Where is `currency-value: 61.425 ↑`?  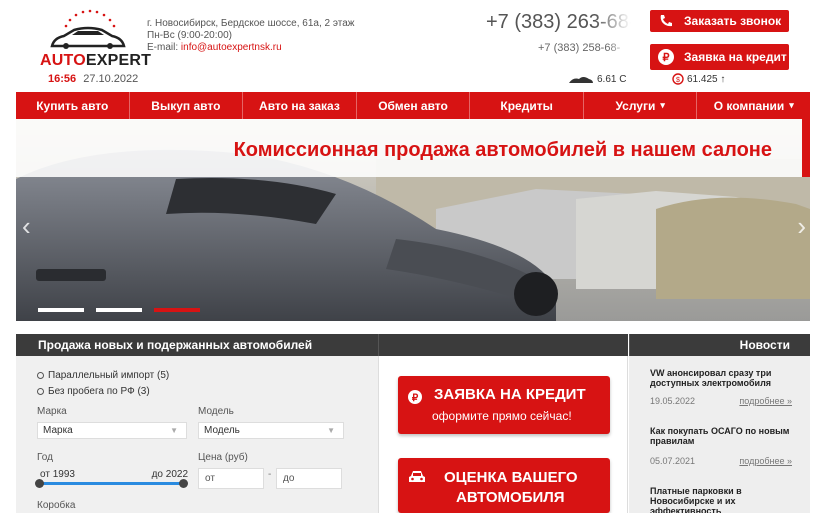
currency-value: 61.425 ↑ is located at coordinates (706, 79).